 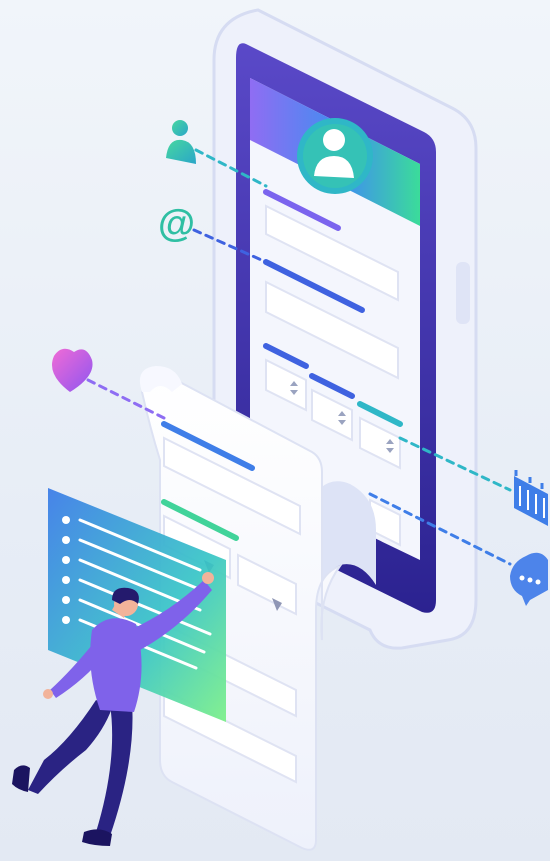 I want to click on user-icon, so click(x=181, y=142).